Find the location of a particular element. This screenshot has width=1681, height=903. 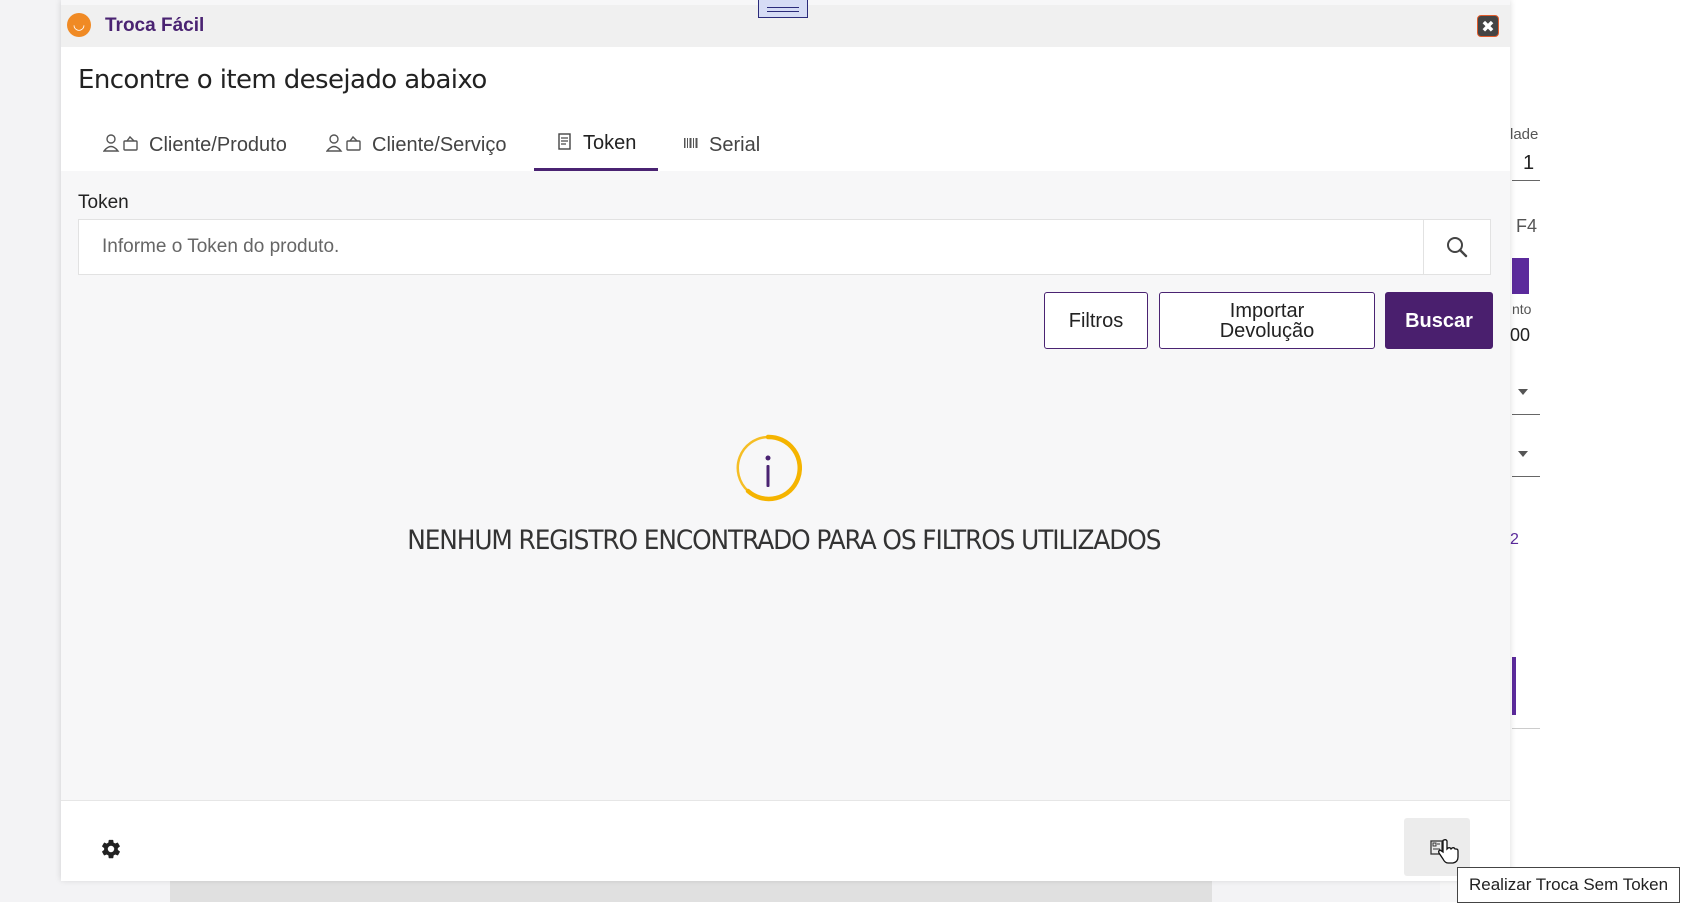

background-purple-button is located at coordinates (1514, 686).